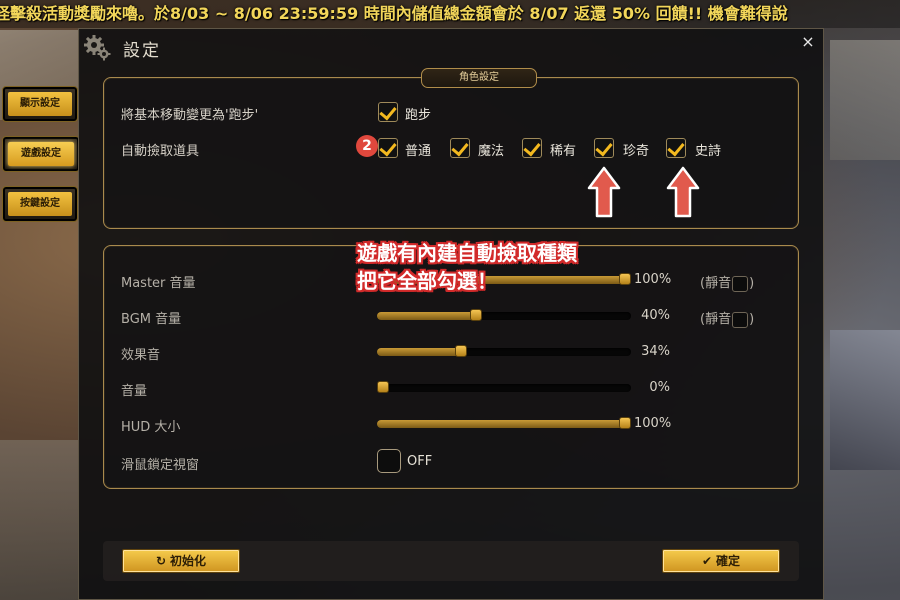  I want to click on tab-label: 遊戲設定, so click(41, 154).